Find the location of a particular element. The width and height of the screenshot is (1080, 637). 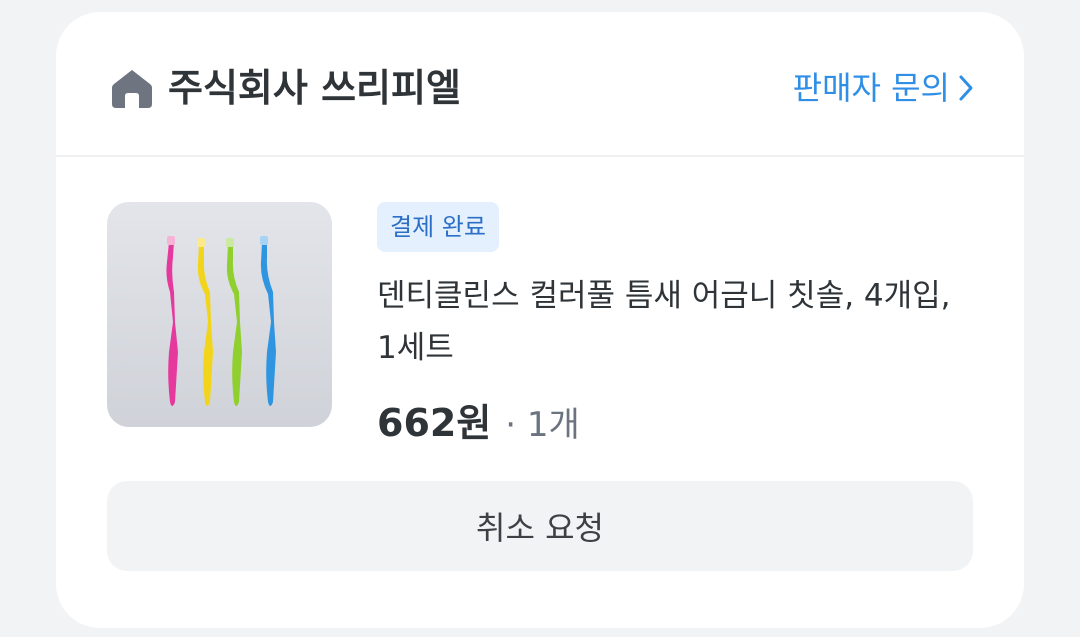

cancel-request-button: 취소 요청 is located at coordinates (540, 526).